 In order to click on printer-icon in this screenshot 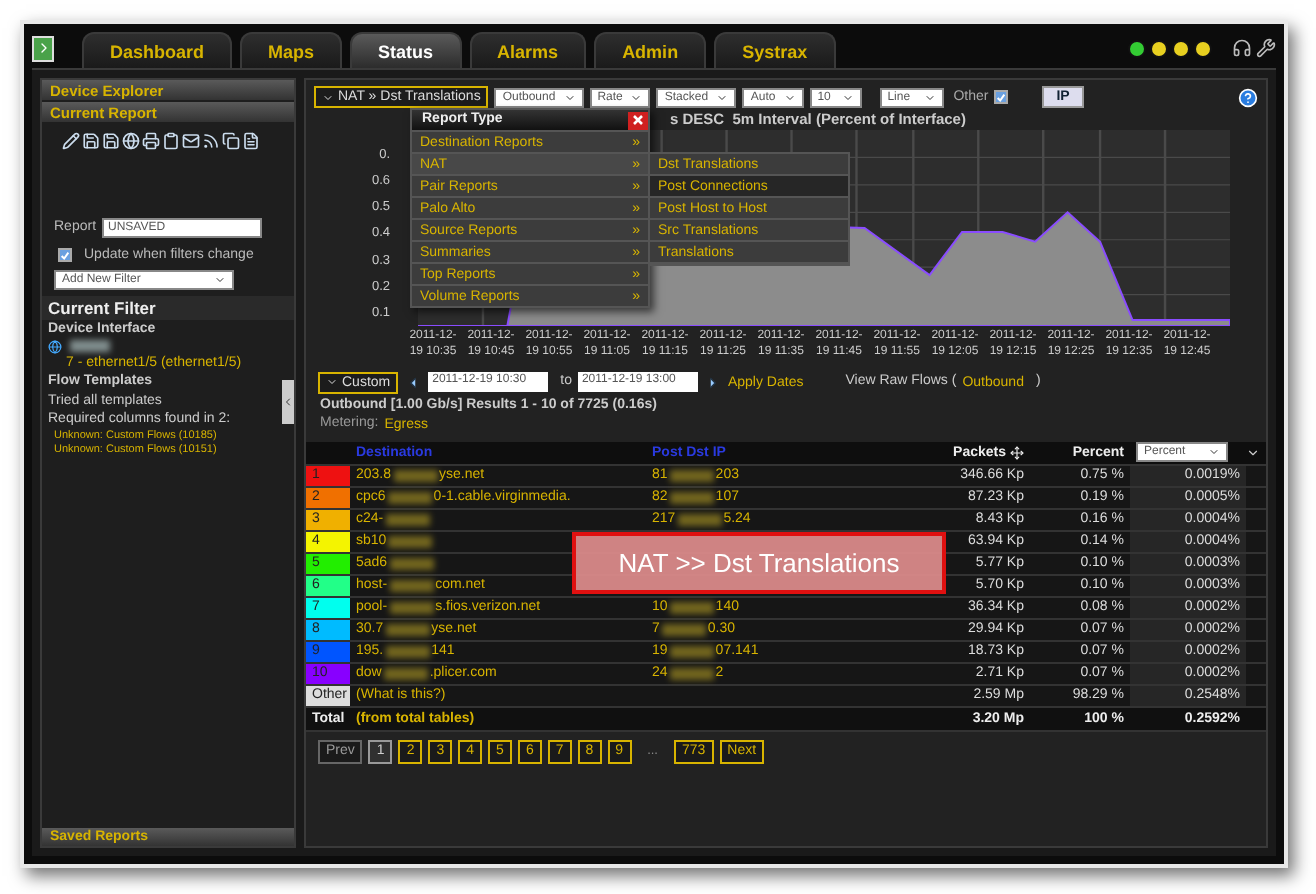, I will do `click(151, 141)`.